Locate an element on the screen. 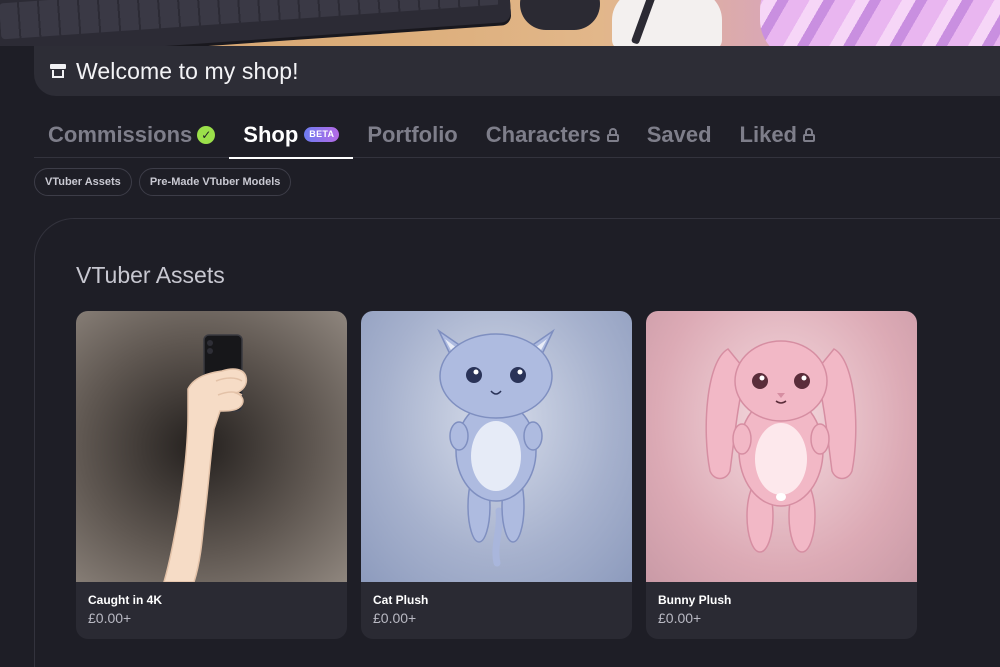  tab-label: Portfolio is located at coordinates (412, 134).